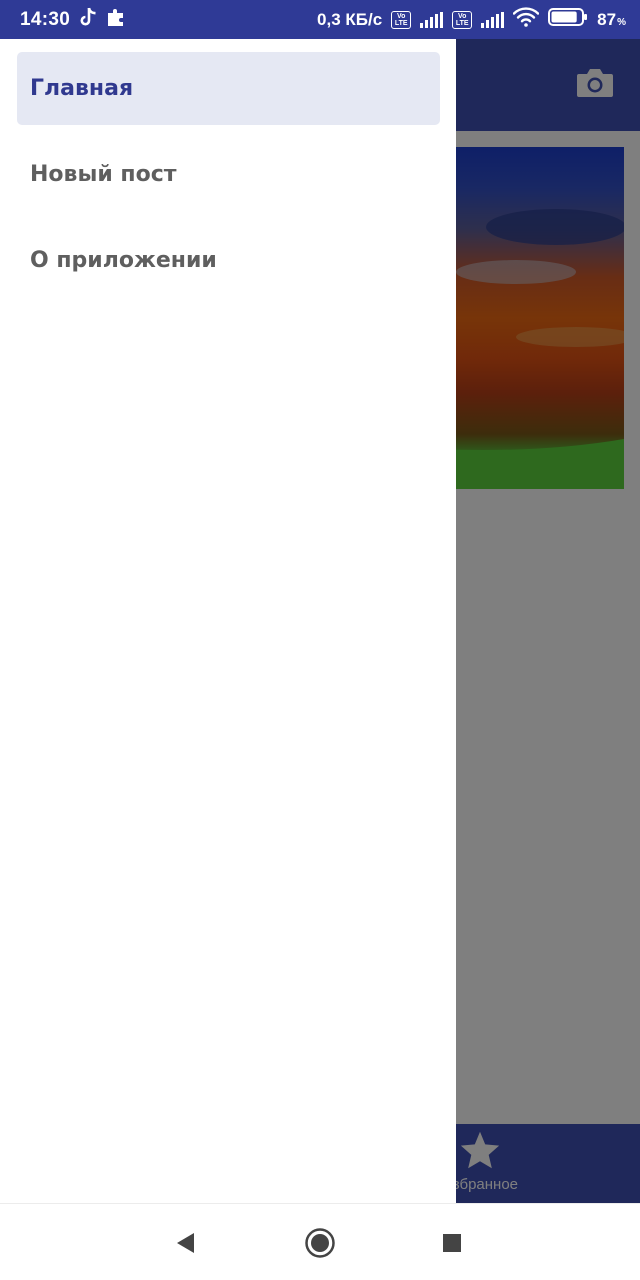  What do you see at coordinates (526, 19) in the screenshot?
I see `wifi-icon` at bounding box center [526, 19].